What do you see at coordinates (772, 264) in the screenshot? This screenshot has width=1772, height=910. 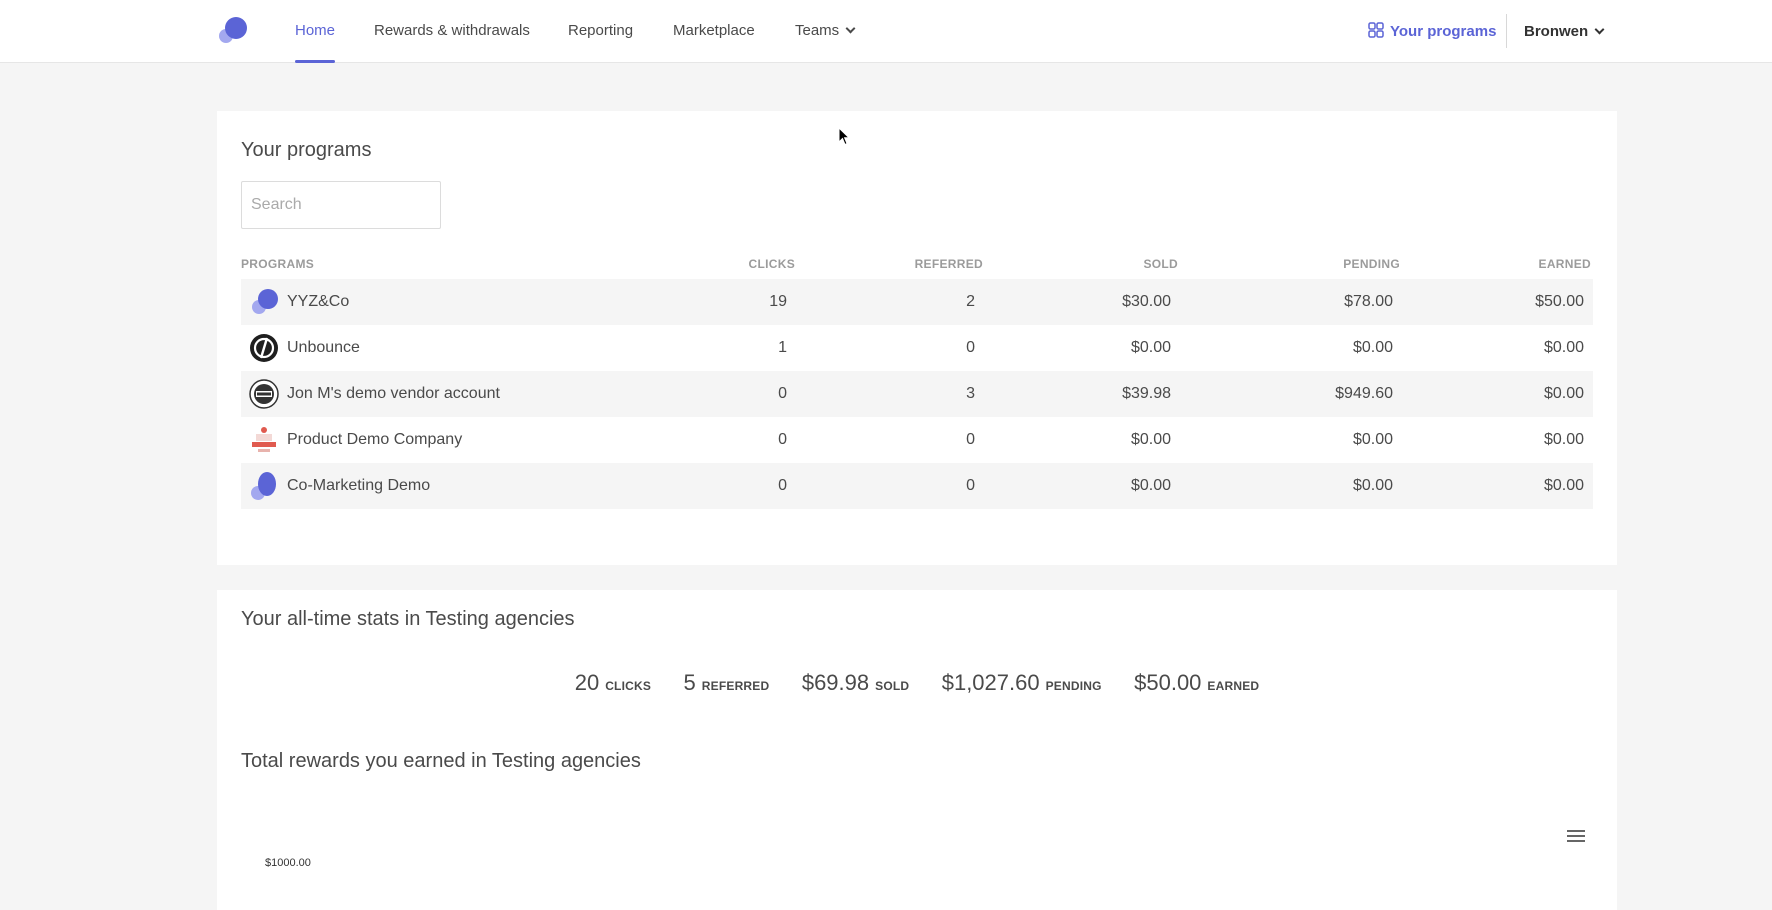 I see `column-header-clicks: CLICKS` at bounding box center [772, 264].